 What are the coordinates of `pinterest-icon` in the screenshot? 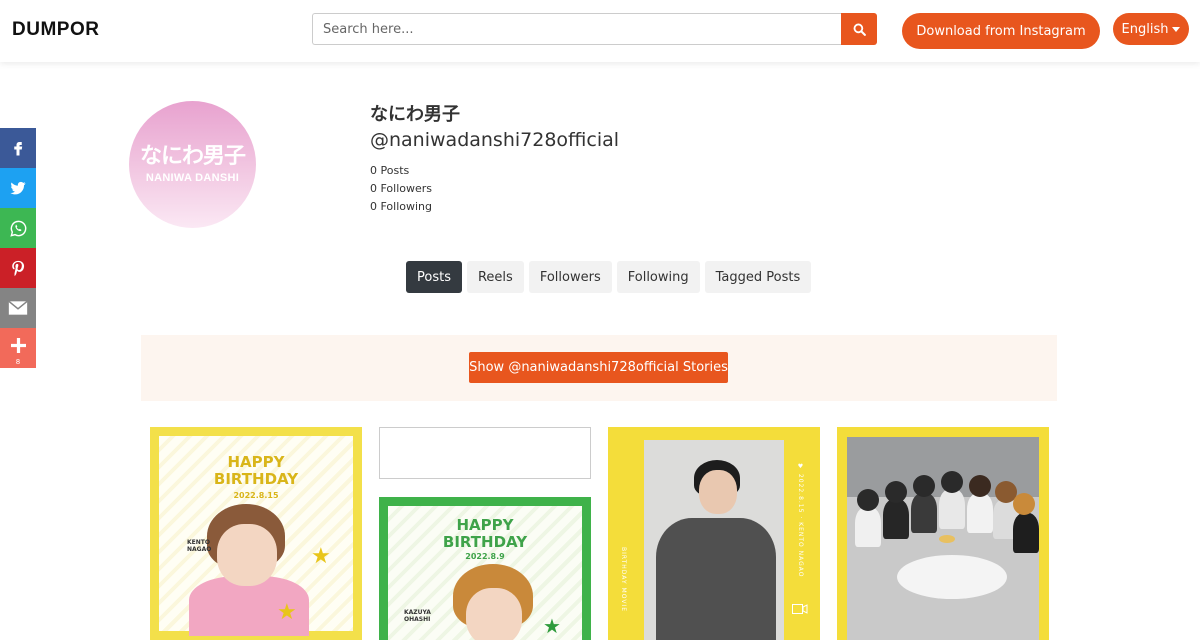 It's located at (18, 268).